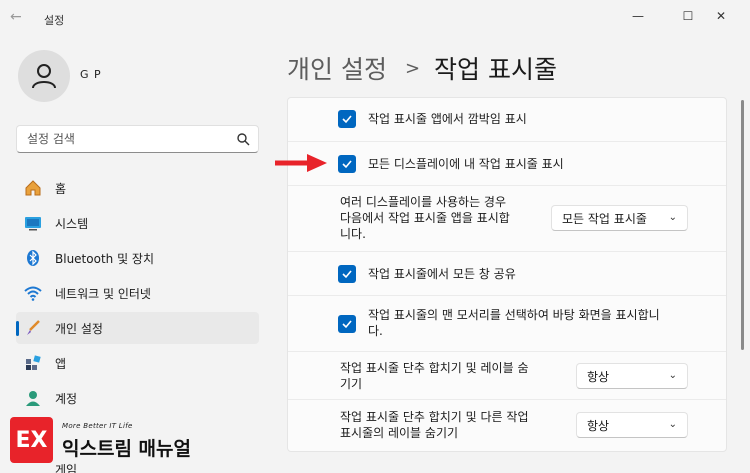 The width and height of the screenshot is (750, 473). I want to click on sidebar-item-label: 홈, so click(61, 188).